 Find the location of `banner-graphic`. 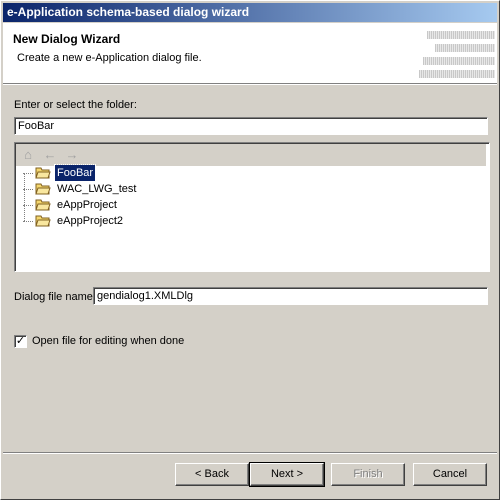

banner-graphic is located at coordinates (455, 55).